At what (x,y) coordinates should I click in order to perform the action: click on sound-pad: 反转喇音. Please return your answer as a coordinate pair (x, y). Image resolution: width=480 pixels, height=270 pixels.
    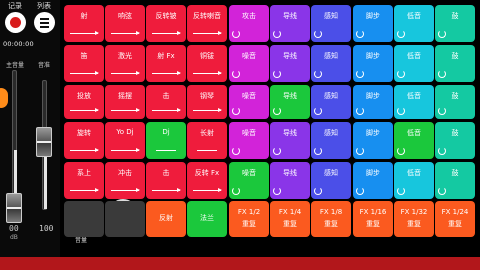
    Looking at the image, I should click on (207, 23).